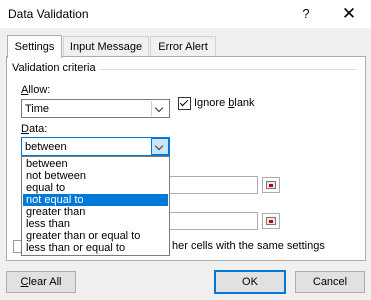 This screenshot has height=300, width=371. I want to click on data-label: Data:, so click(34, 129).